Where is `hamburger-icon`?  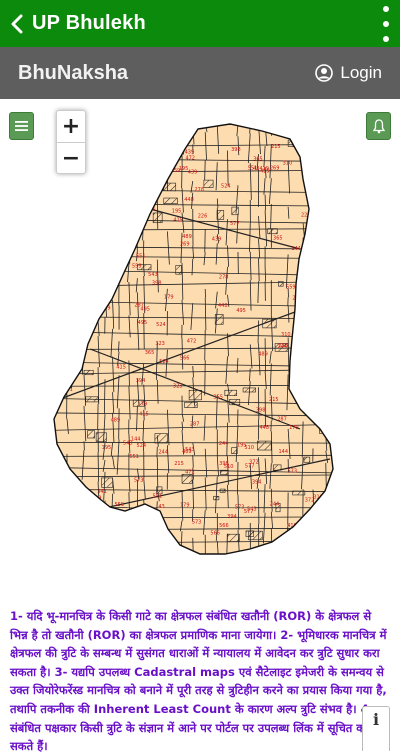
hamburger-icon is located at coordinates (21, 126).